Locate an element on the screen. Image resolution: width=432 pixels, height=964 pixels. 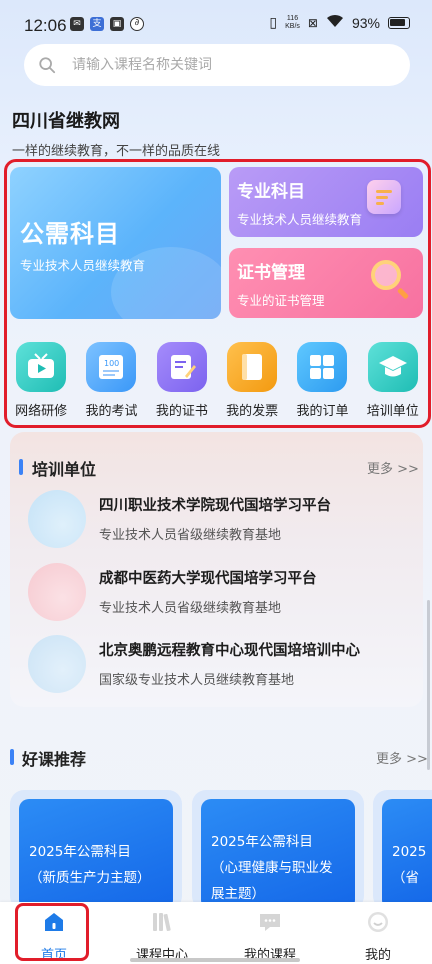
sim-off-icon: ⊠ is located at coordinates (312, 22).